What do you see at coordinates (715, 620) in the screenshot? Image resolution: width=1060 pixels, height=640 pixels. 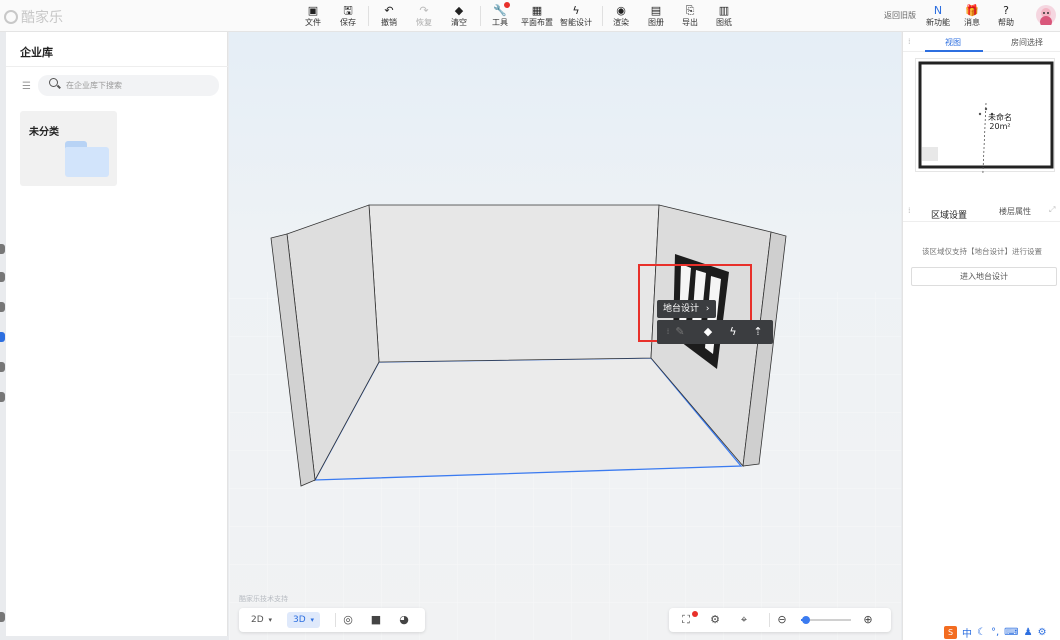 I see `camera-settings-icon: ⚙` at bounding box center [715, 620].